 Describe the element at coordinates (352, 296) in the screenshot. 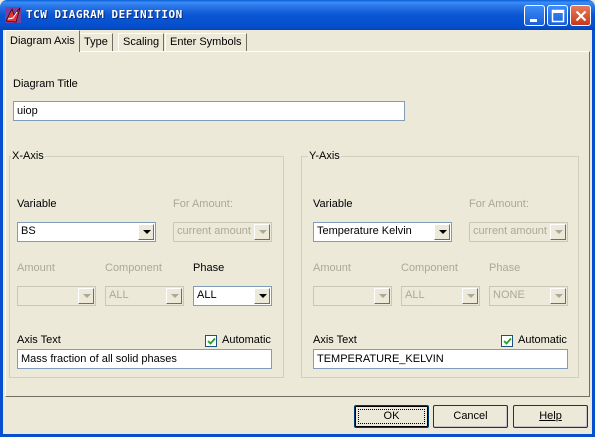

I see `y-amount-select` at that location.